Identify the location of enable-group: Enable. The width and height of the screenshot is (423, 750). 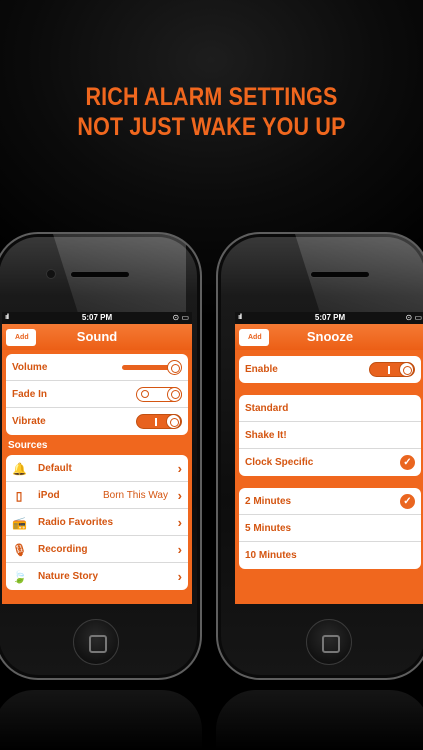
(330, 369).